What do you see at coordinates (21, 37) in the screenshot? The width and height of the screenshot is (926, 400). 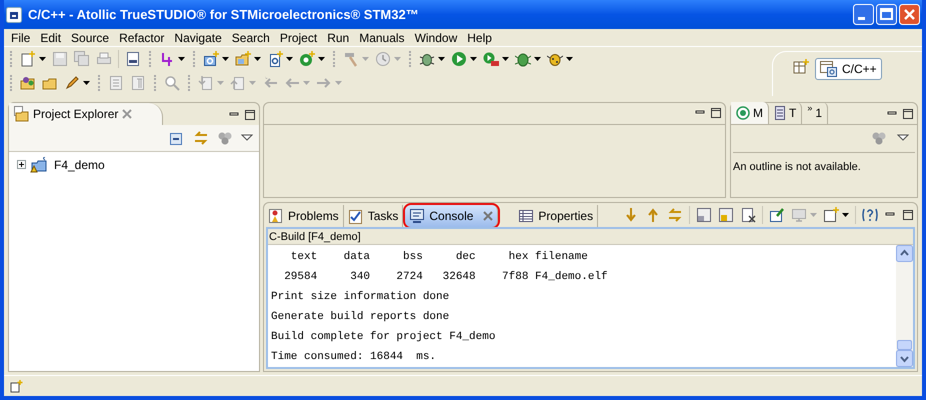 I see `menu-item: File` at bounding box center [21, 37].